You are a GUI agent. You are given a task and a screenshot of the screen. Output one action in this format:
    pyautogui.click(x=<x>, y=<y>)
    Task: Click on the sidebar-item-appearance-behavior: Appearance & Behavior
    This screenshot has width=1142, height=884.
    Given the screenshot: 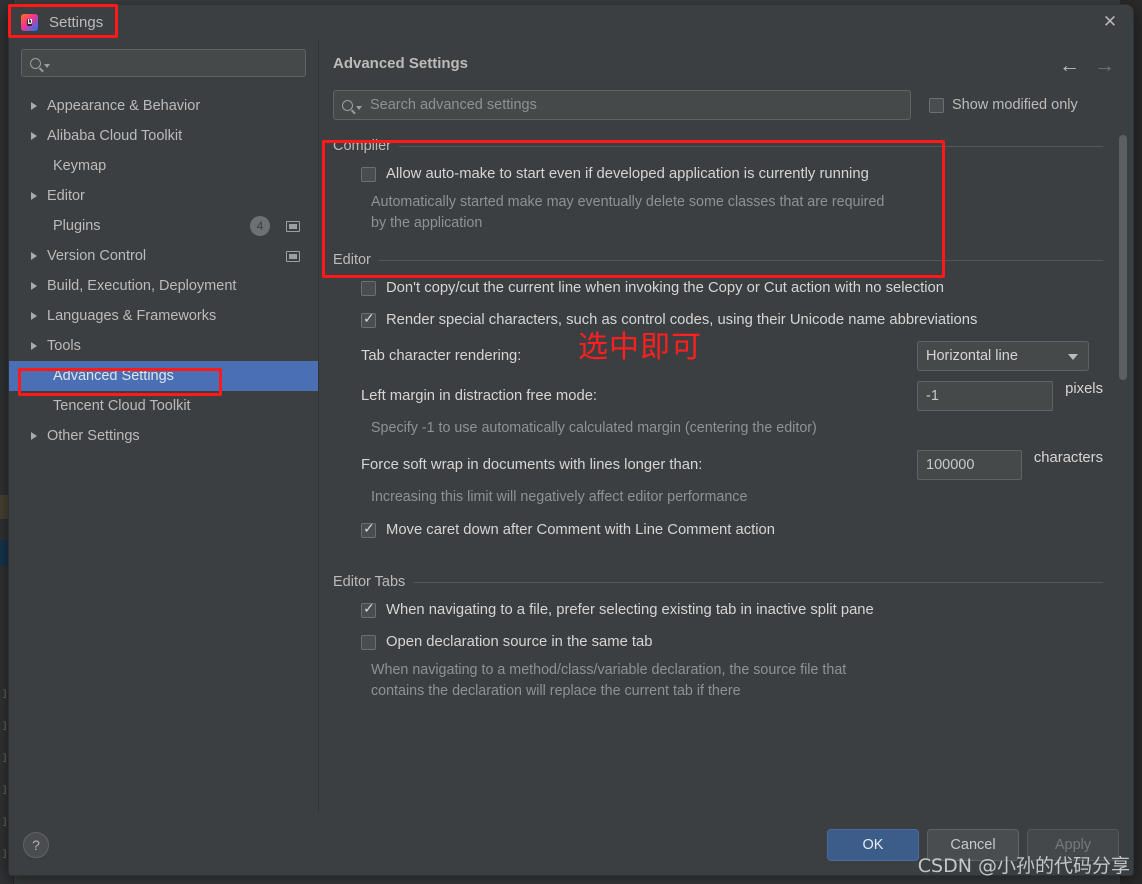 What is the action you would take?
    pyautogui.click(x=163, y=106)
    